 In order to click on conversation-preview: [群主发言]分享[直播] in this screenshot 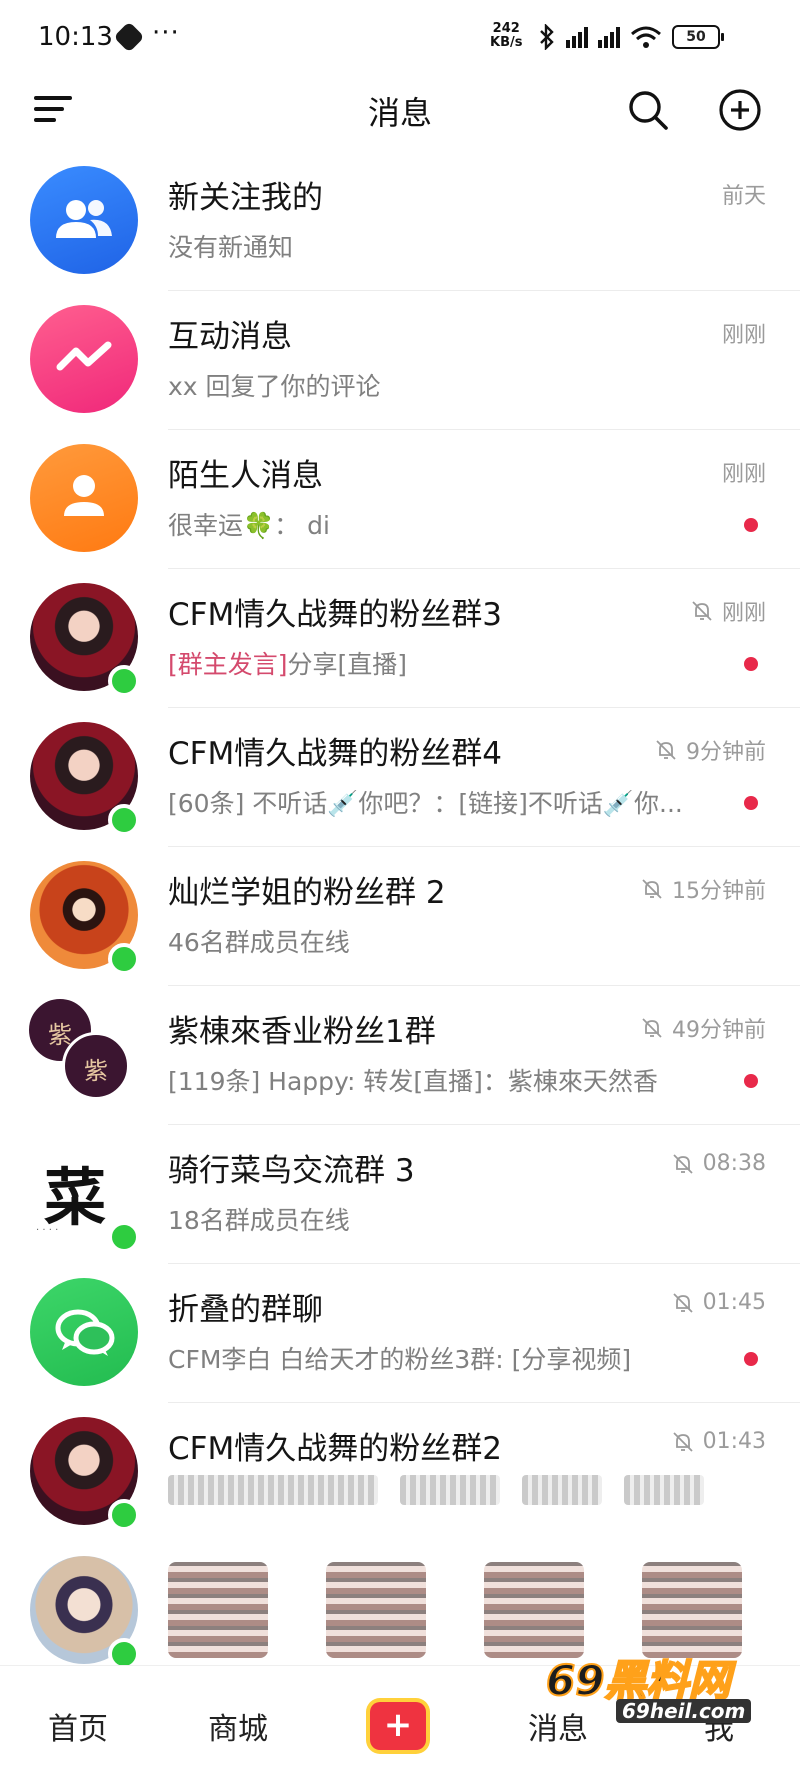, I will do `click(287, 663)`.